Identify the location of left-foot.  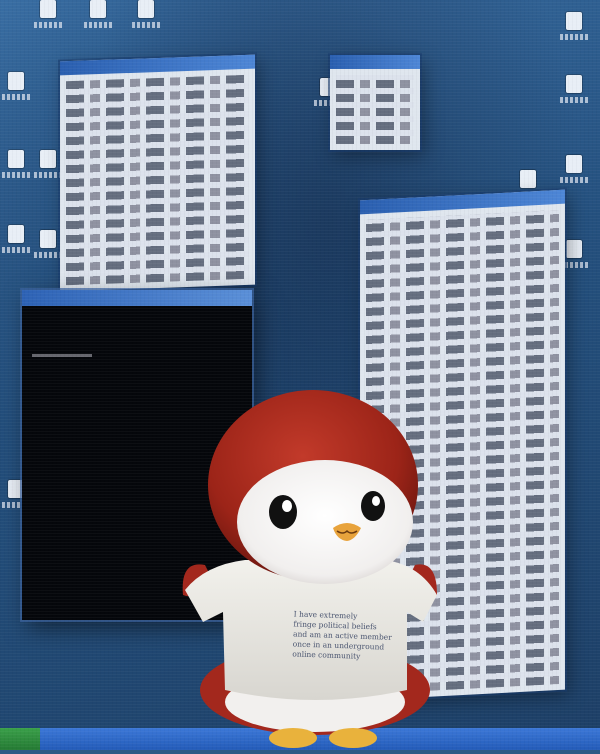
(293, 738).